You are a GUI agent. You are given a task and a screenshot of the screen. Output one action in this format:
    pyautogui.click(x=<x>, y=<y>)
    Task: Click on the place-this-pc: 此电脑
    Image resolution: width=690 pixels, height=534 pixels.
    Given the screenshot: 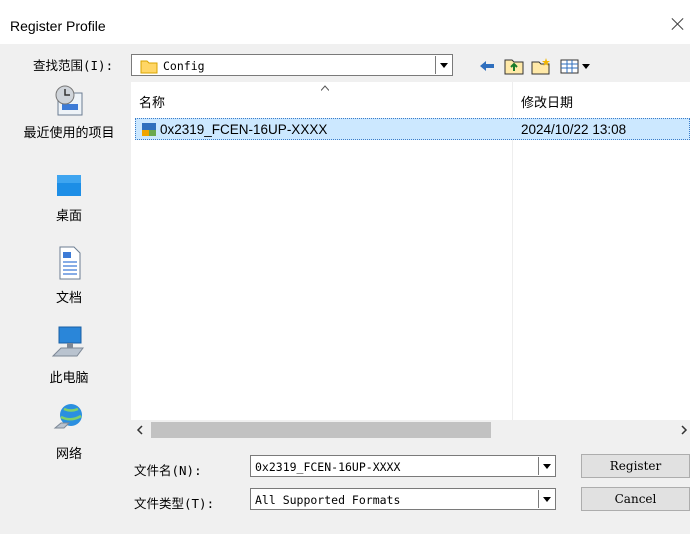 What is the action you would take?
    pyautogui.click(x=69, y=356)
    